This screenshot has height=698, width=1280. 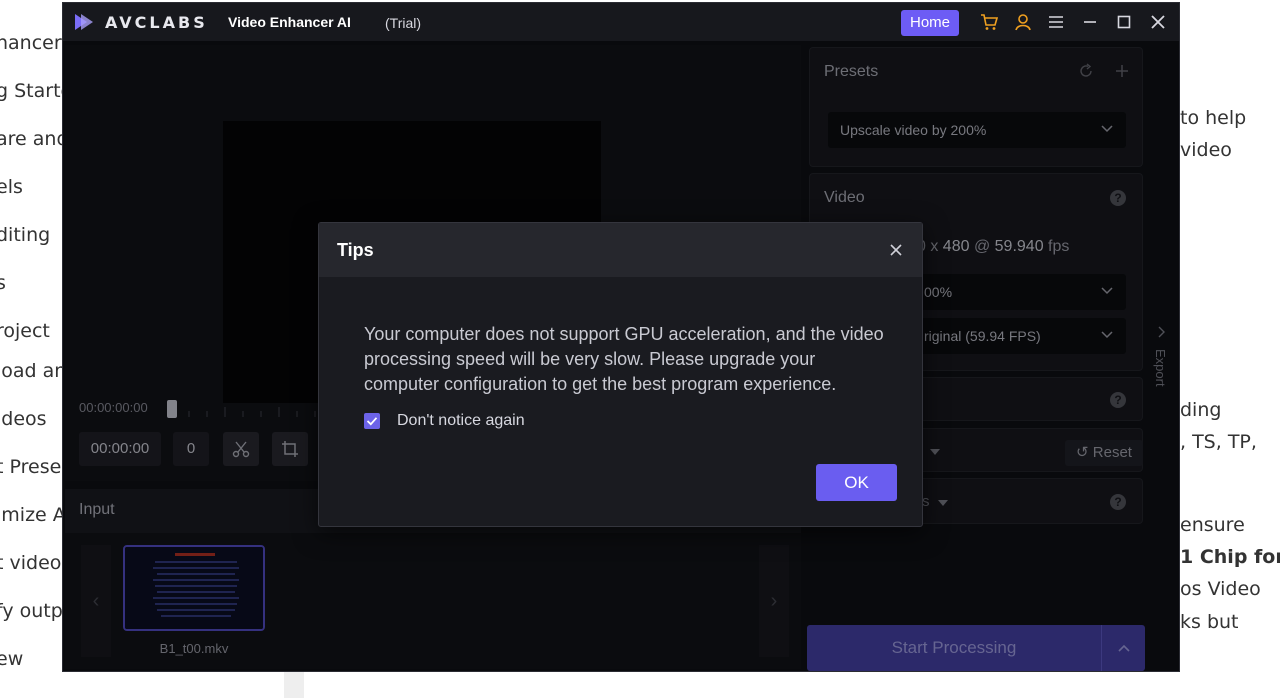 I want to click on bg-nav-item: s, so click(x=3, y=283).